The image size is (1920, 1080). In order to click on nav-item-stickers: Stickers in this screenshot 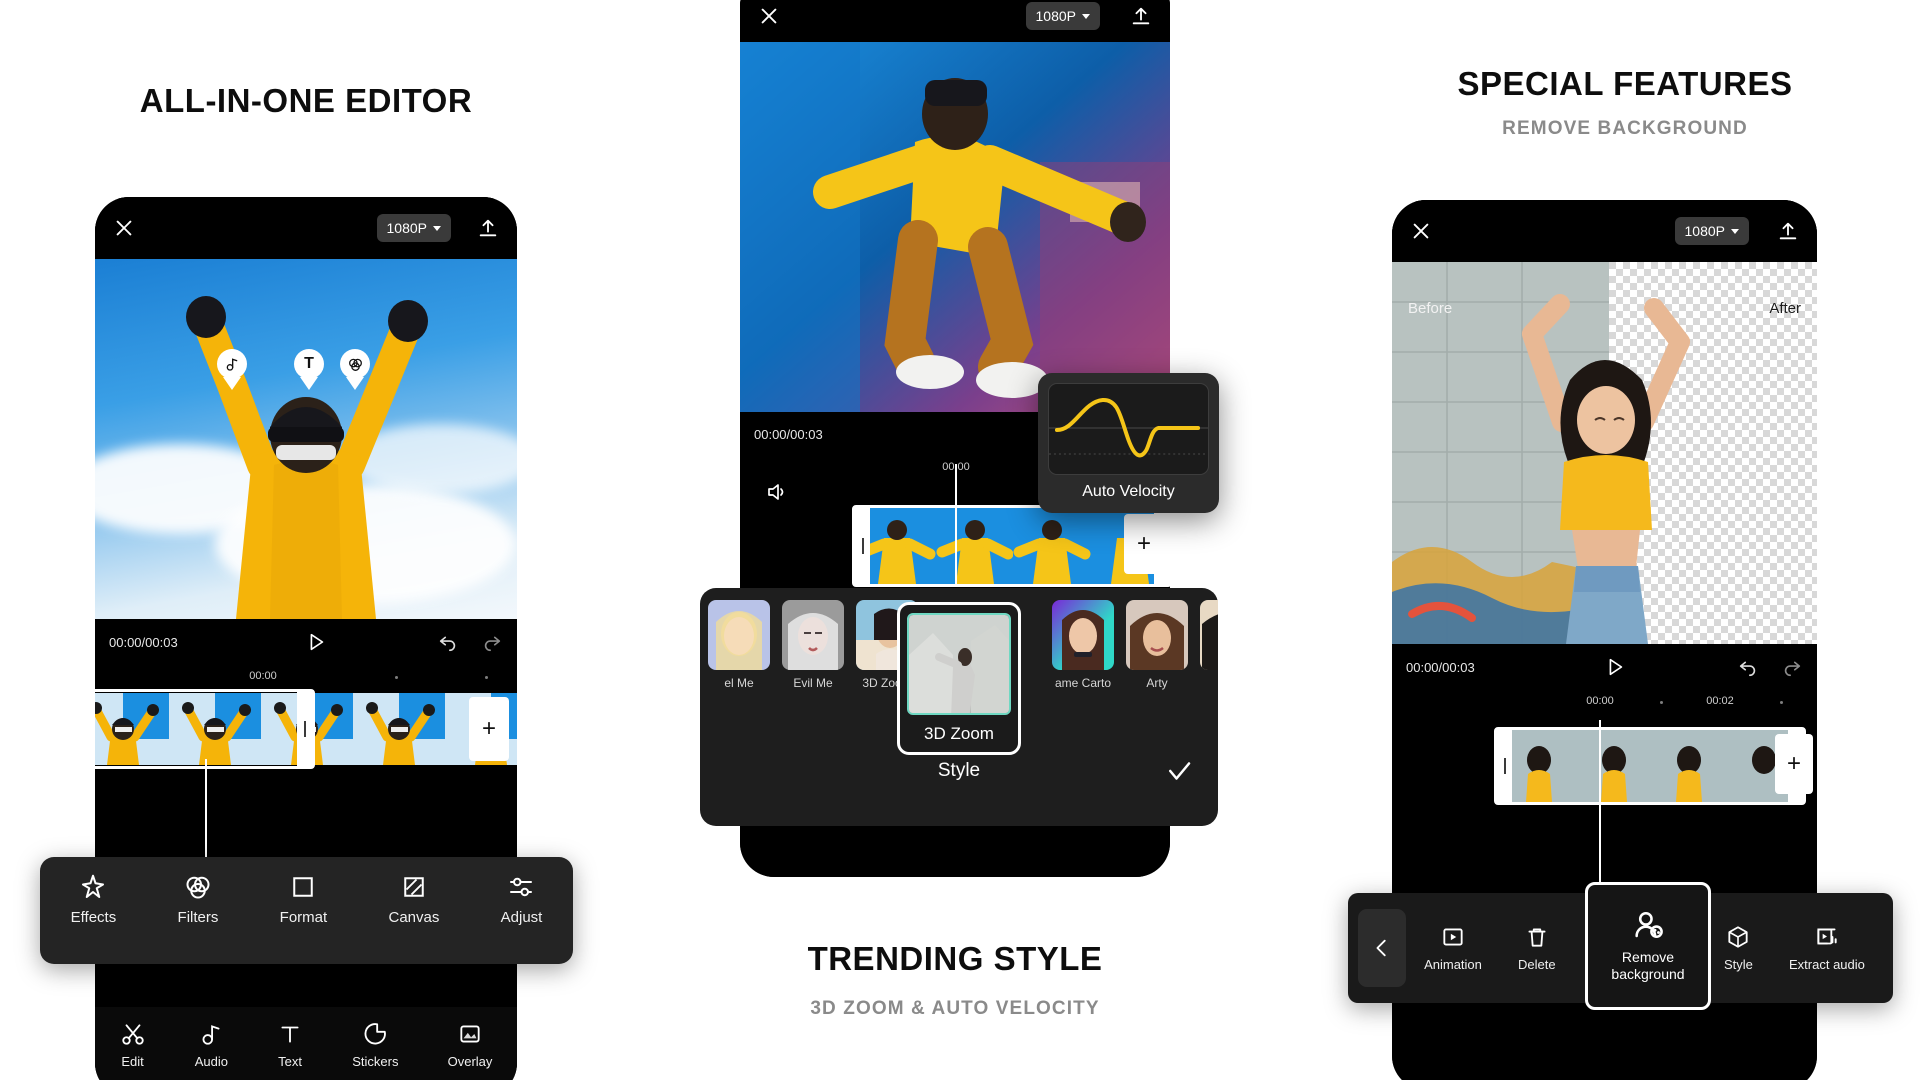, I will do `click(375, 1045)`.